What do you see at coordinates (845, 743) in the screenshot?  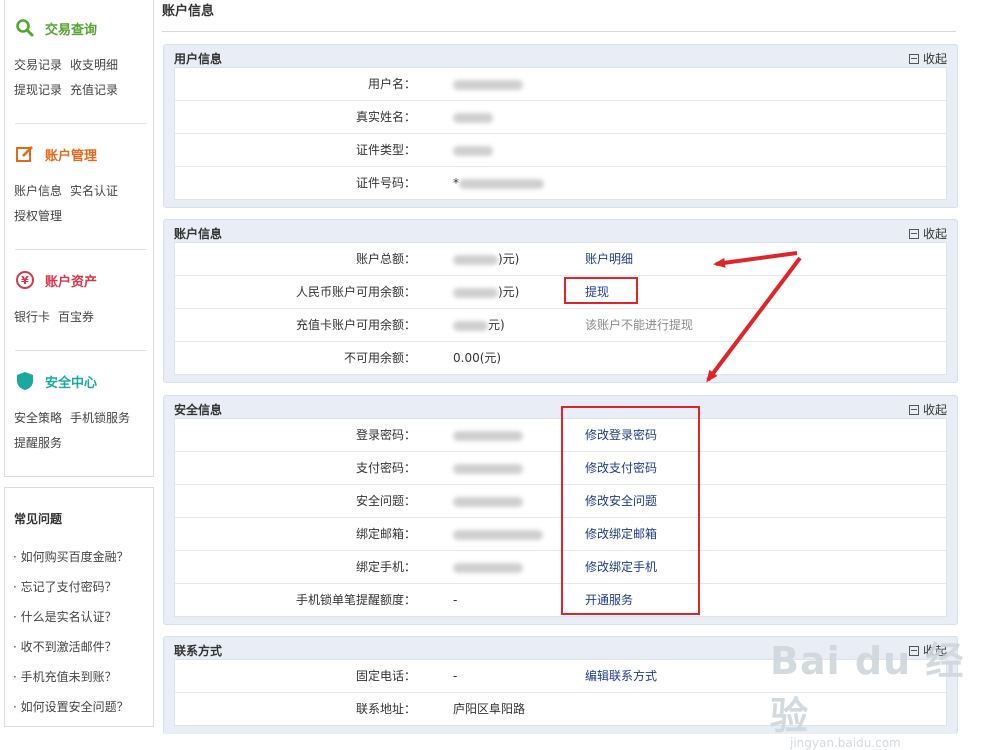 I see `watermark-url: jingyan.baidu.com` at bounding box center [845, 743].